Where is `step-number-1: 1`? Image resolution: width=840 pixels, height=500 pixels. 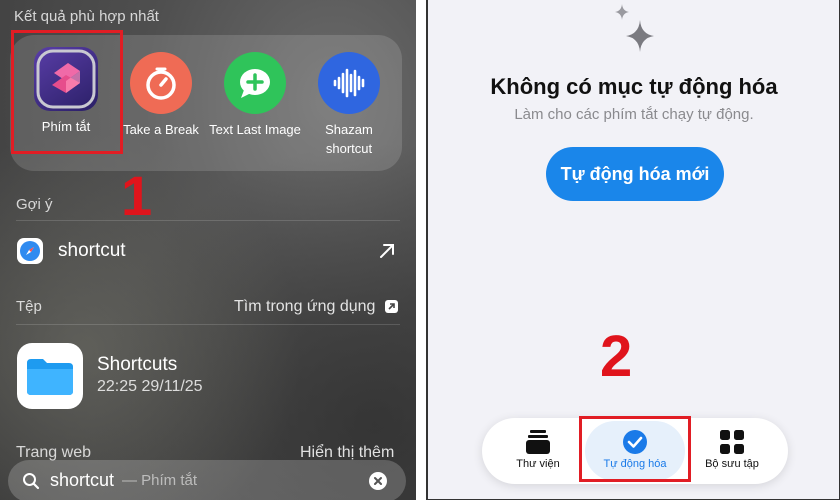 step-number-1: 1 is located at coordinates (137, 195).